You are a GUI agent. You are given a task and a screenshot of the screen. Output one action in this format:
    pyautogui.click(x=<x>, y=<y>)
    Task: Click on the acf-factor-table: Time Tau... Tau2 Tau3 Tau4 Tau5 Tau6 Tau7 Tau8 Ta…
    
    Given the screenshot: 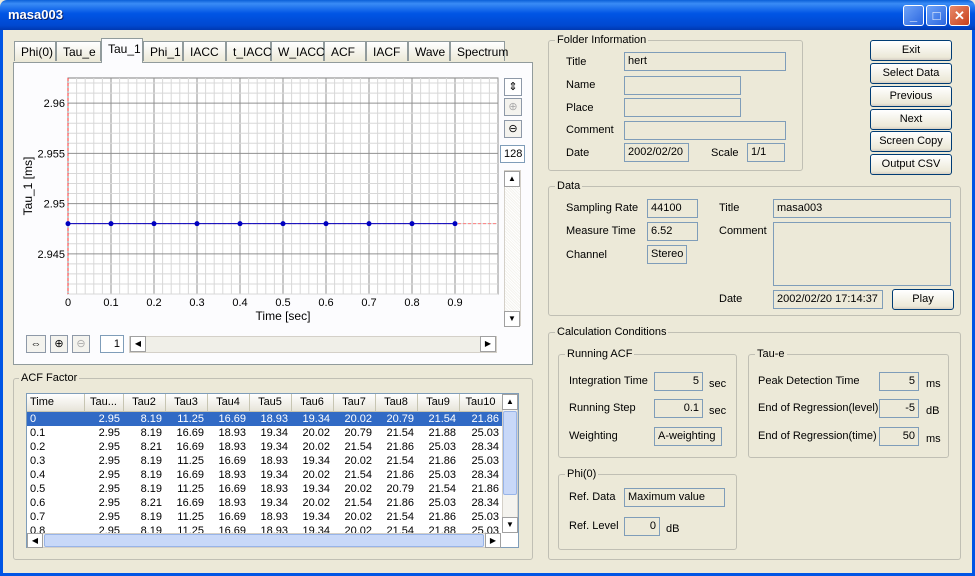 What is the action you would take?
    pyautogui.click(x=272, y=470)
    